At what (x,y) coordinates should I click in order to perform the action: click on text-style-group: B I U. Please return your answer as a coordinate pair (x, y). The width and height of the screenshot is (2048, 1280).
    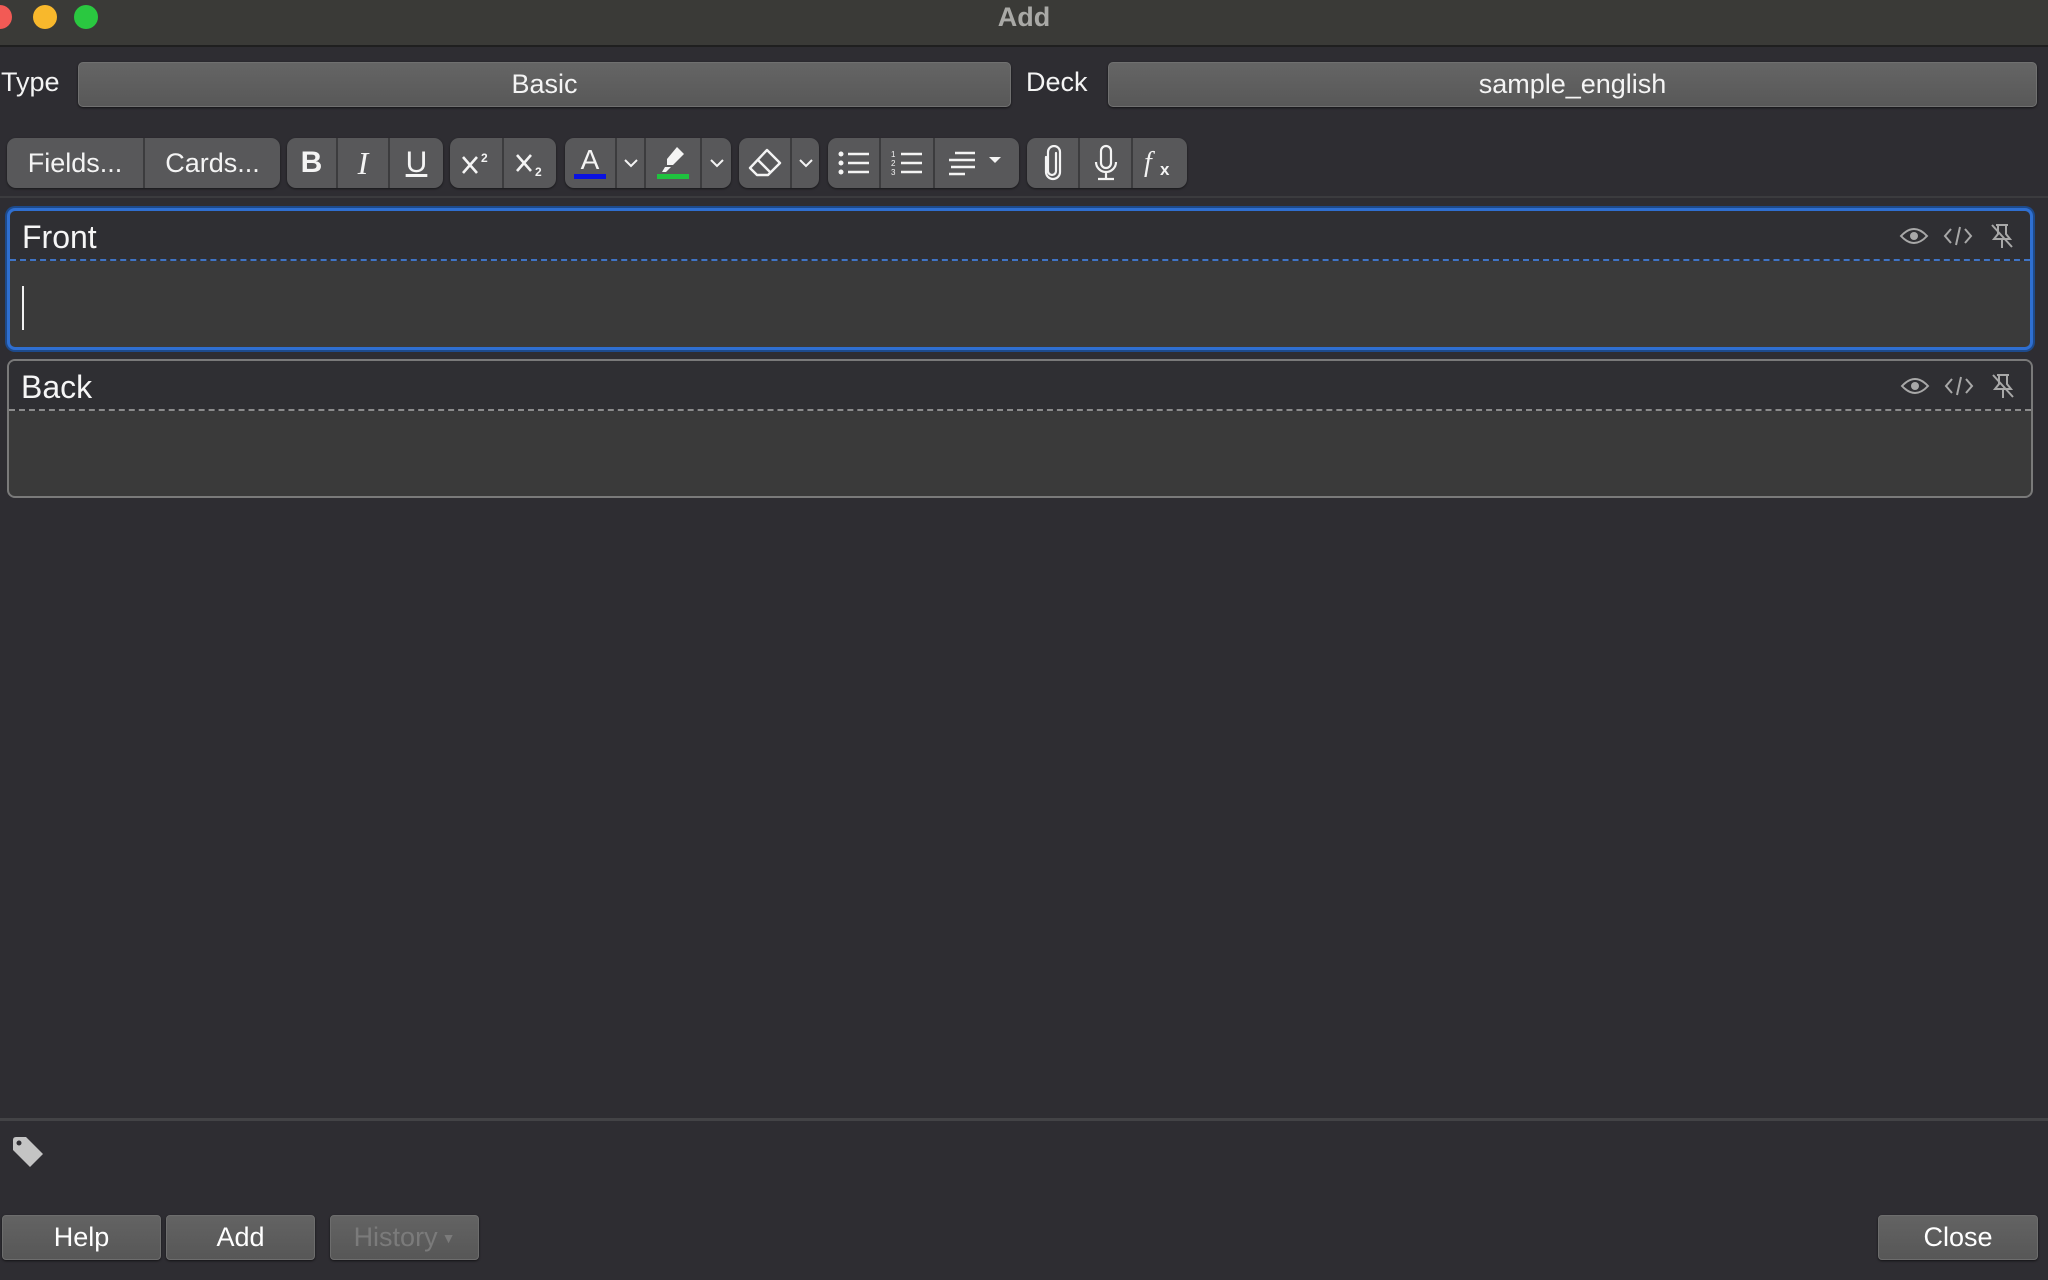
    Looking at the image, I should click on (365, 163).